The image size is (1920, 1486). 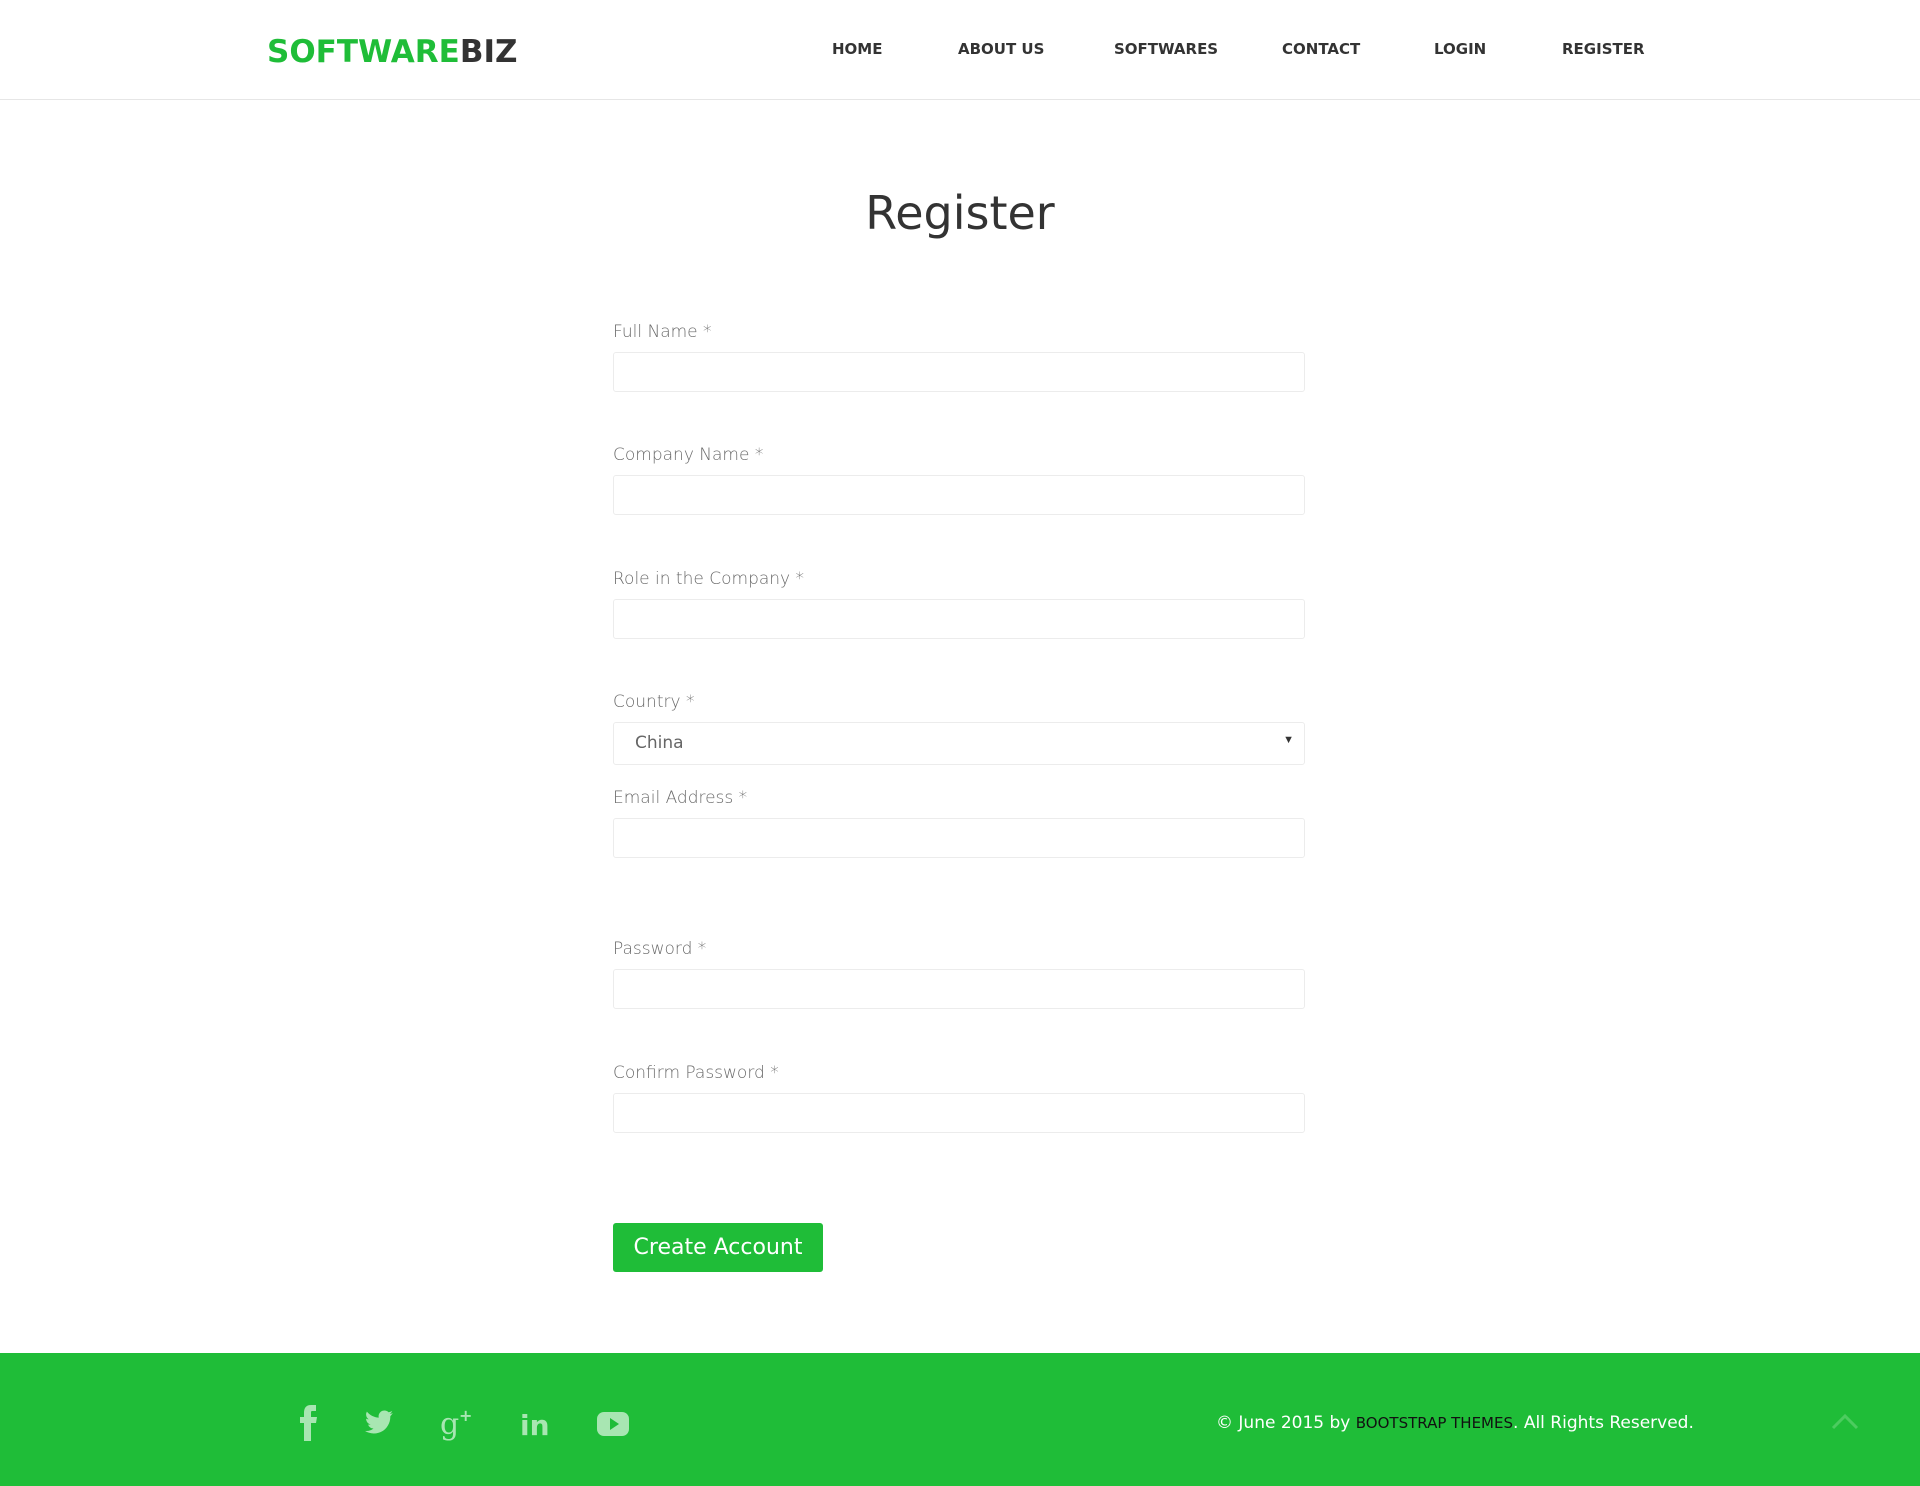 I want to click on email-input, so click(x=959, y=838).